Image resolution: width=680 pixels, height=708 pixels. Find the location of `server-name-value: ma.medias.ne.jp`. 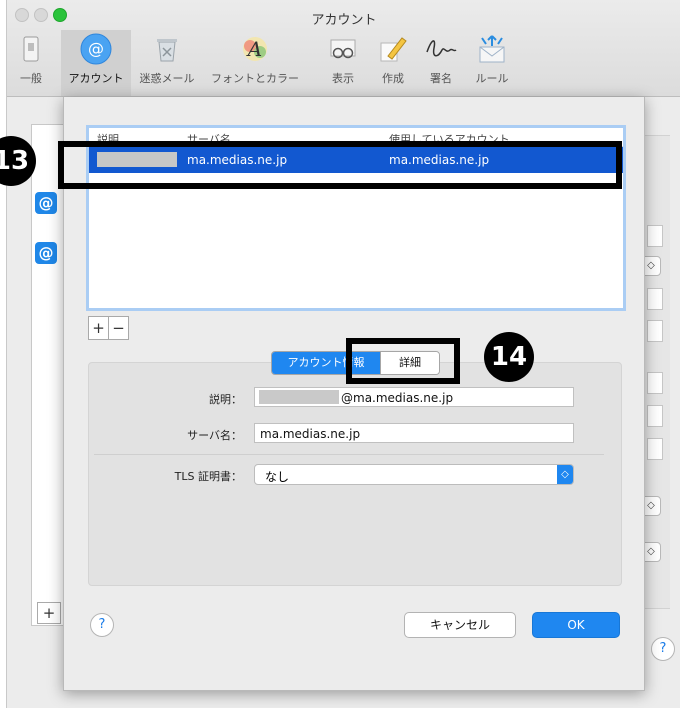

server-name-value: ma.medias.ne.jp is located at coordinates (310, 434).